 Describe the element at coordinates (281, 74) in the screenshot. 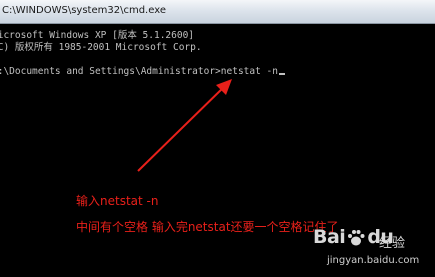

I see `text-cursor` at that location.